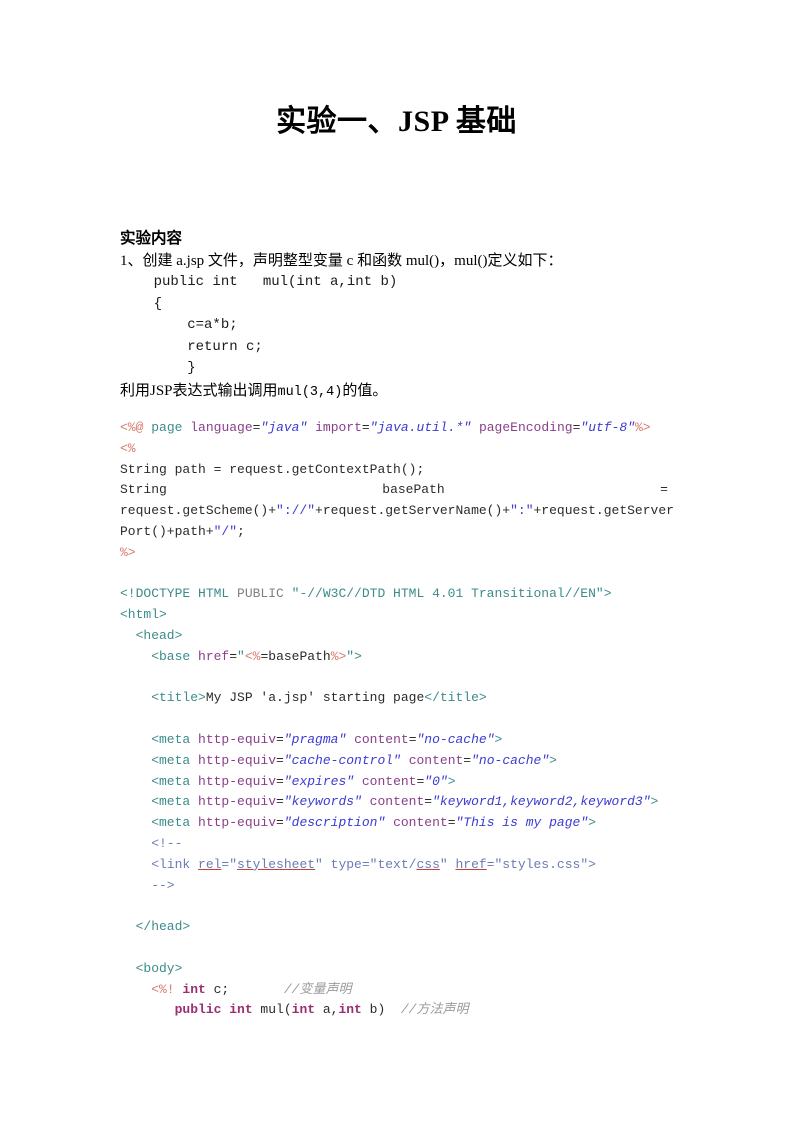  What do you see at coordinates (143, 615) in the screenshot?
I see `code-token: <html>` at bounding box center [143, 615].